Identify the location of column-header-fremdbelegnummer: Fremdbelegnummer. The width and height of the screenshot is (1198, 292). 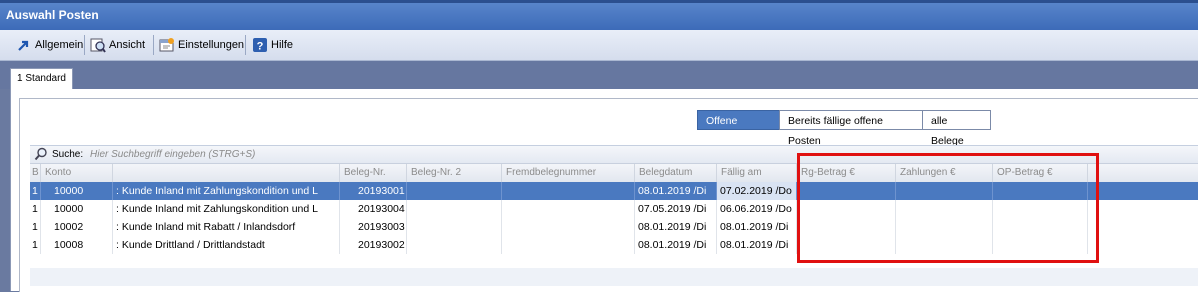
(568, 173).